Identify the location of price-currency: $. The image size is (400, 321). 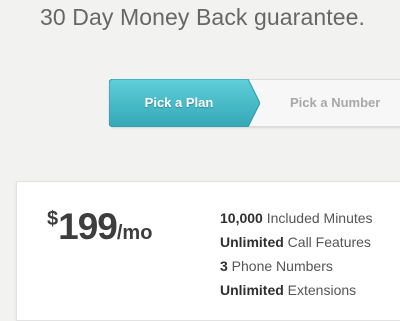
(53, 219).